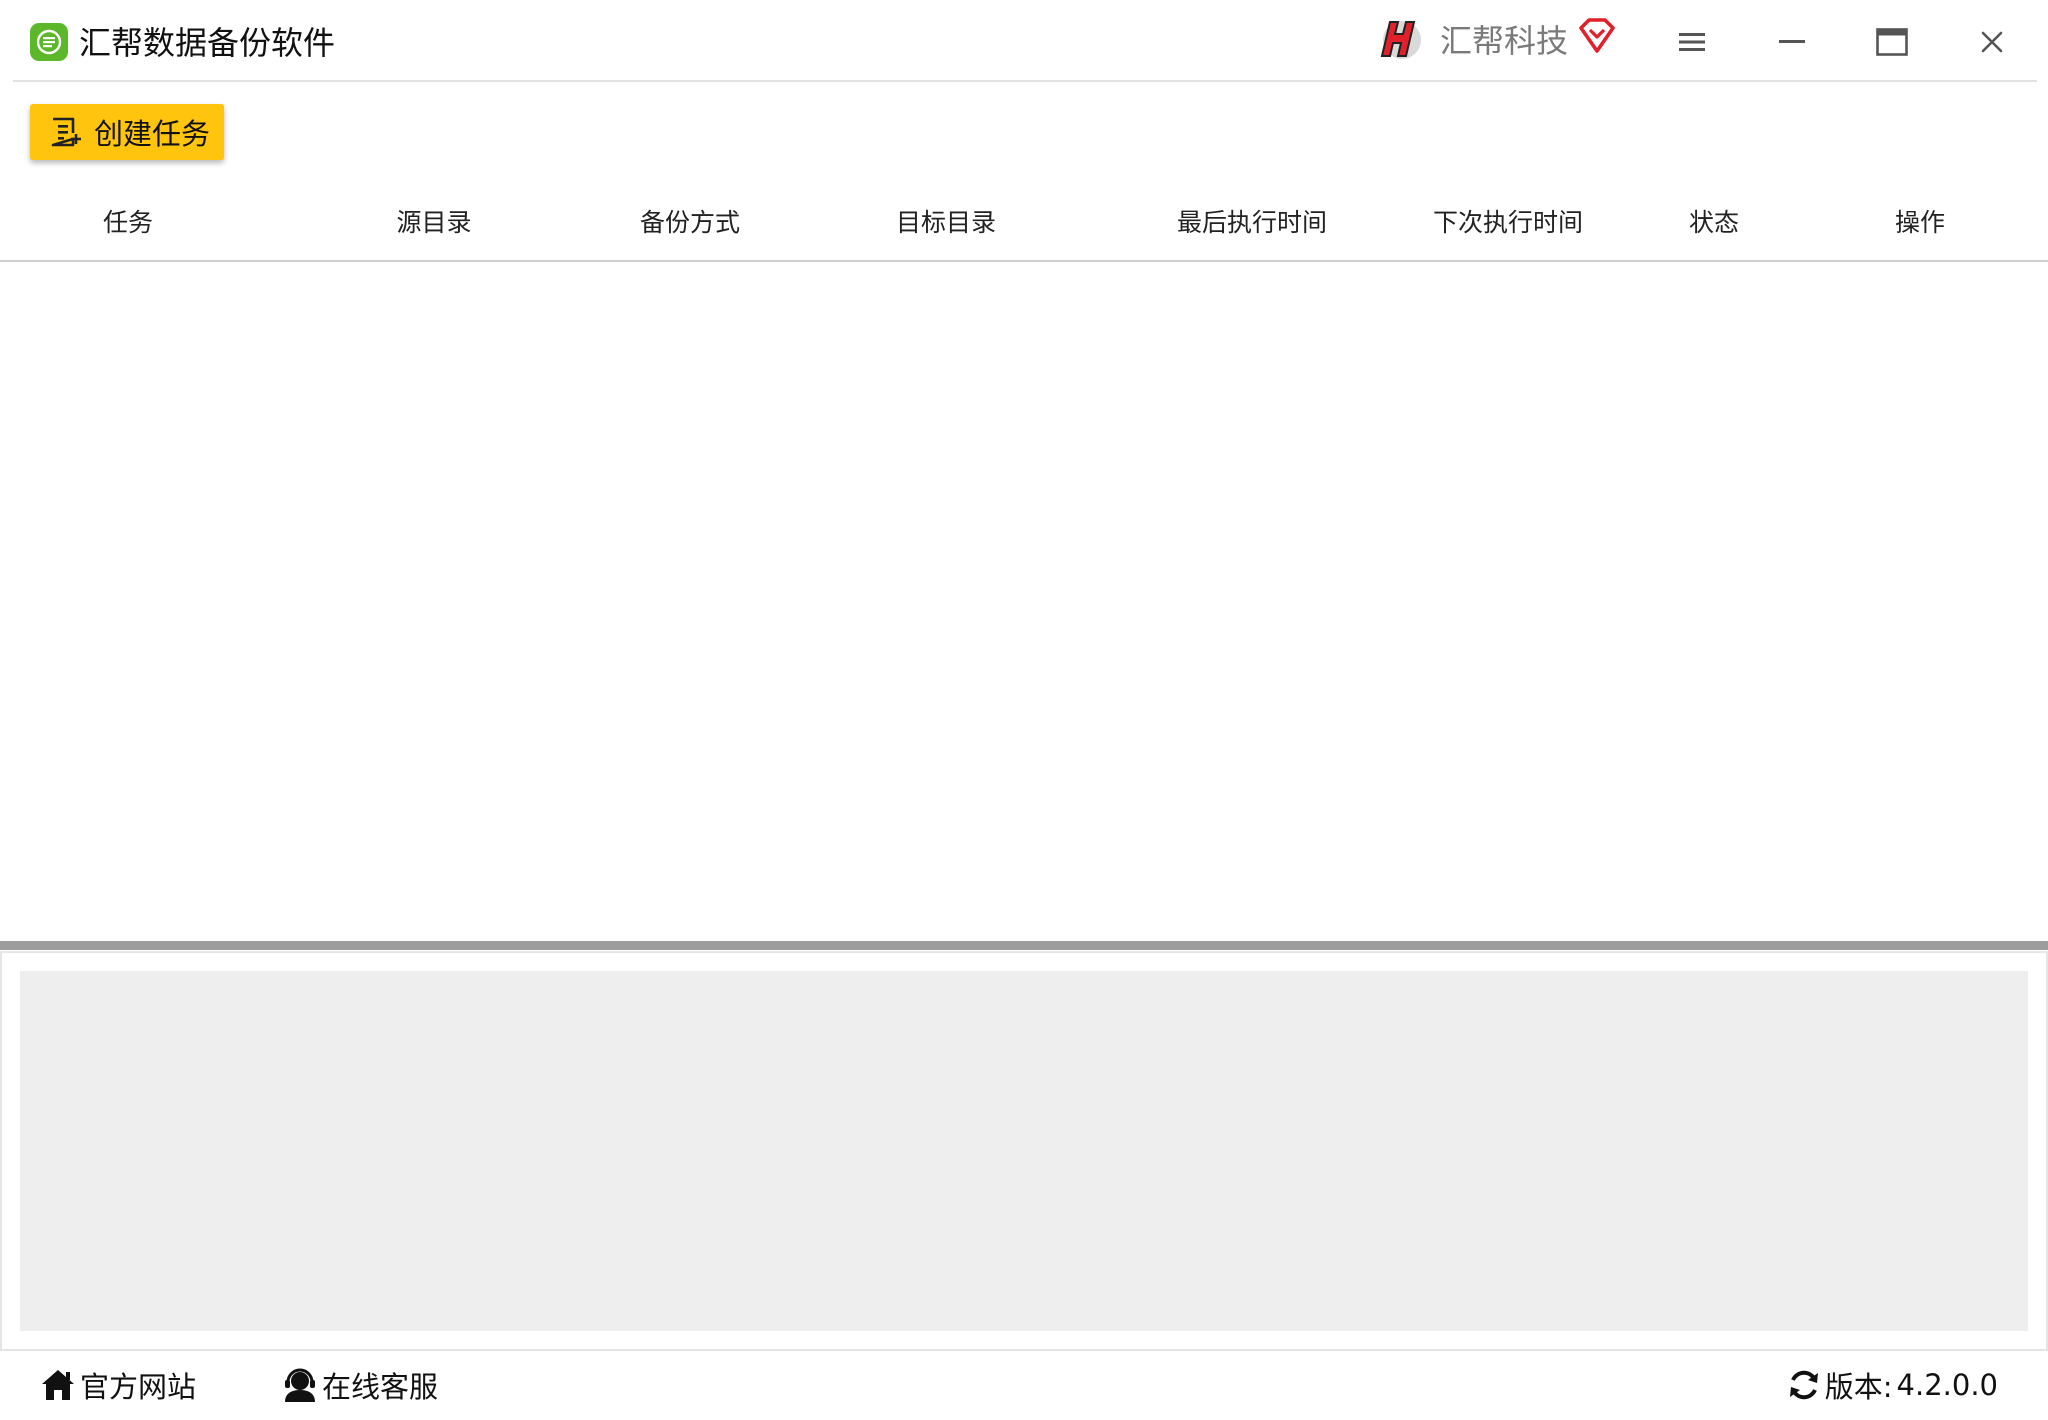 Image resolution: width=2048 pixels, height=1420 pixels. What do you see at coordinates (1508, 223) in the screenshot?
I see `column-header-next-run: 下次执行时间` at bounding box center [1508, 223].